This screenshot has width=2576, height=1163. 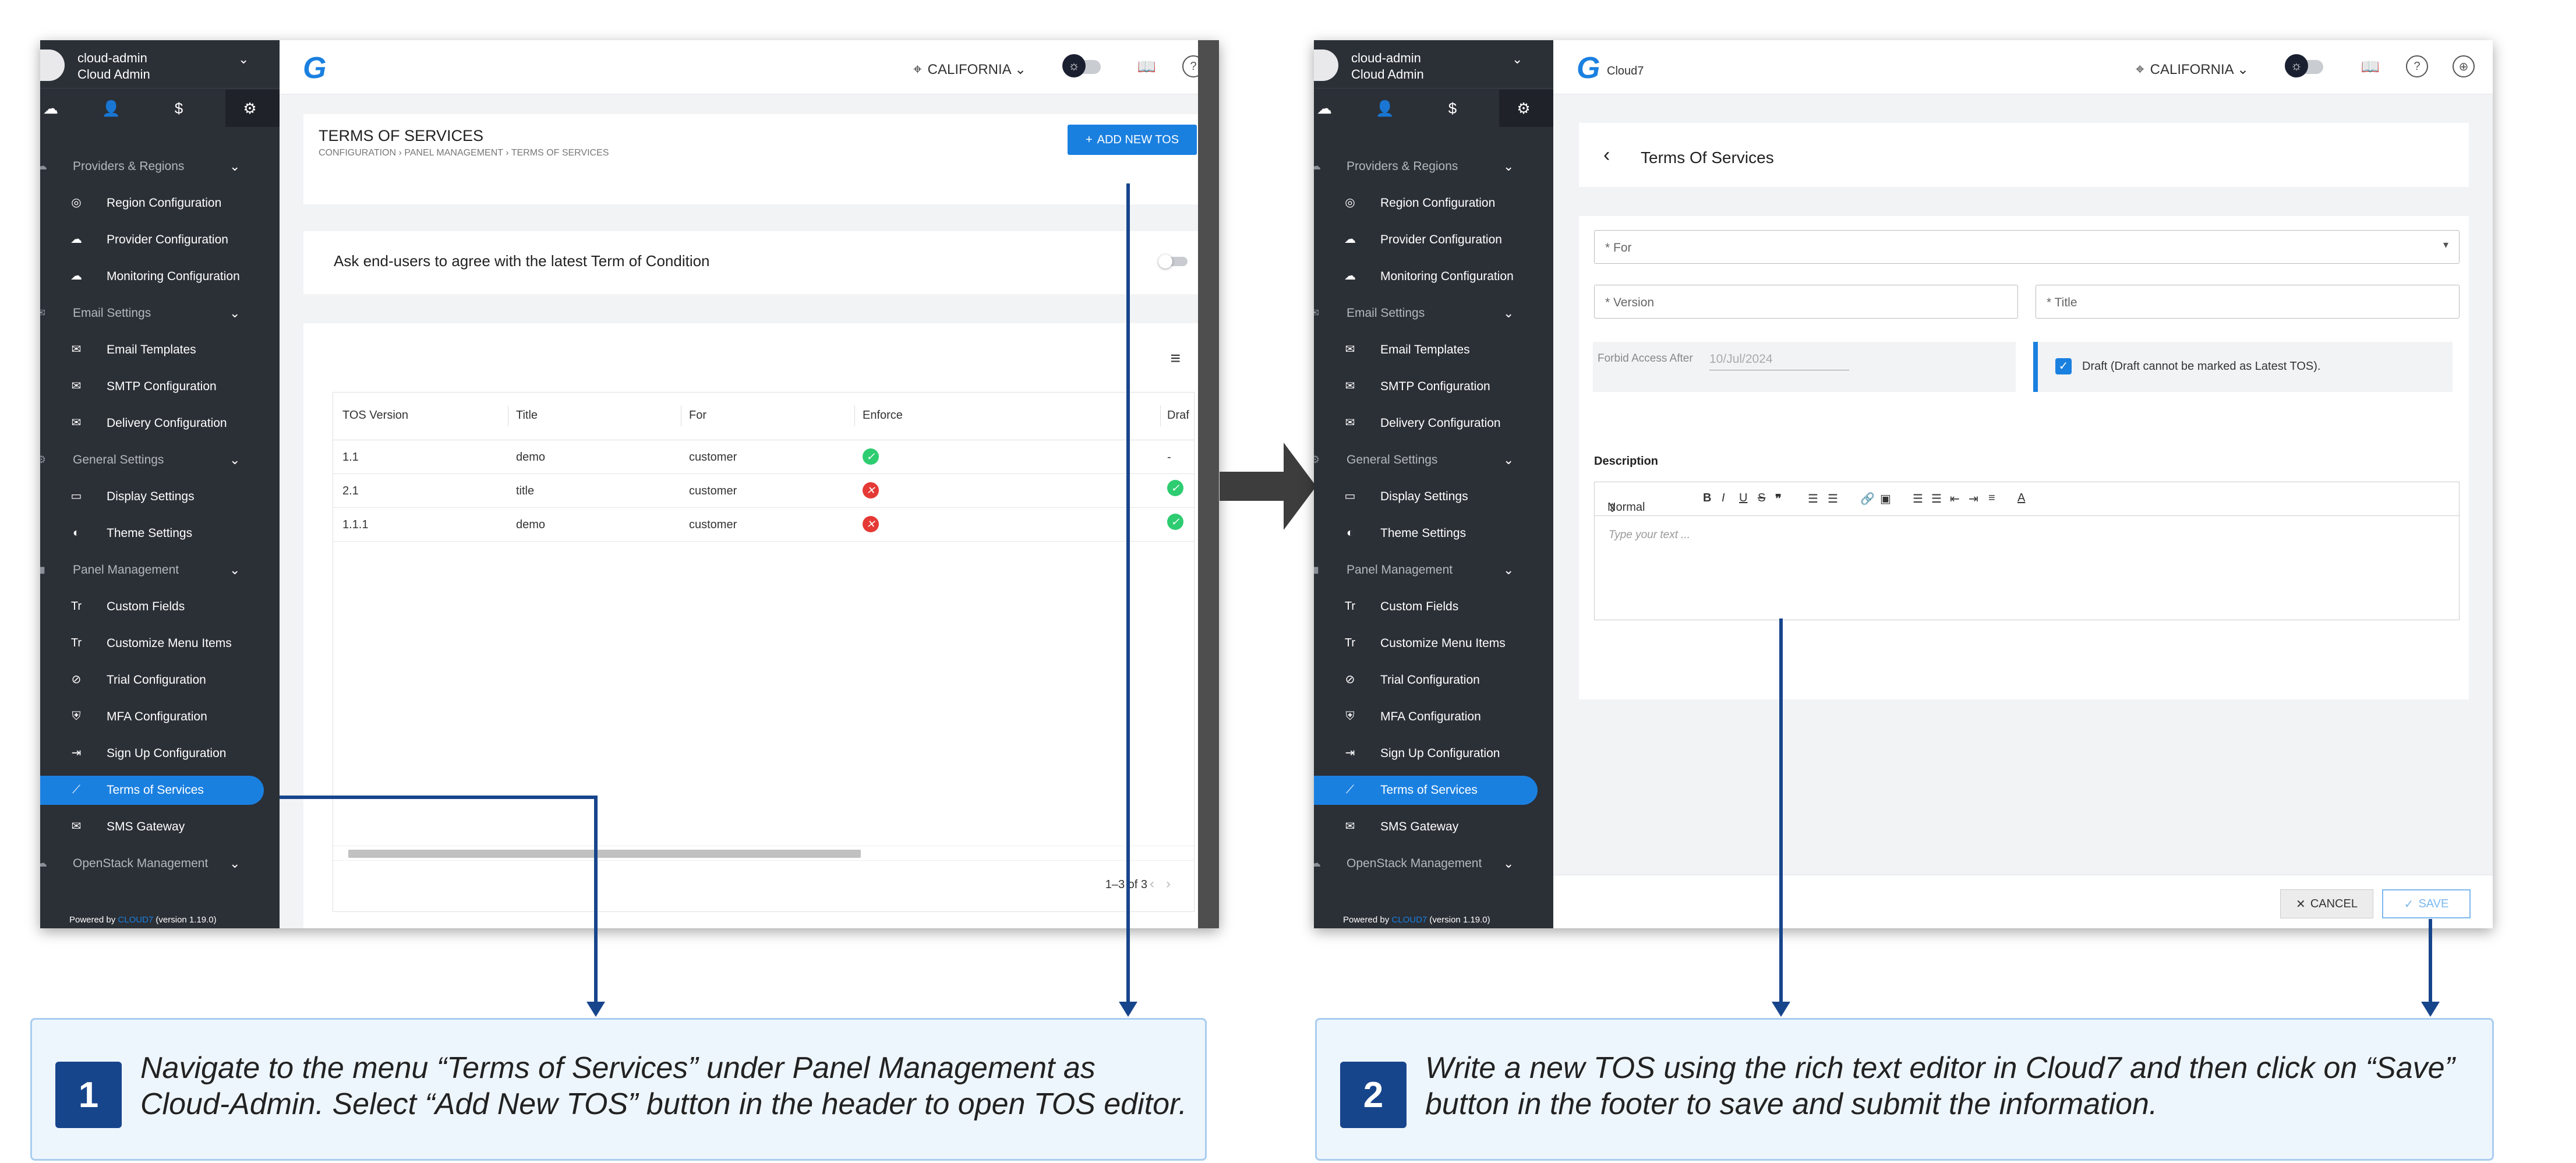 I want to click on quote-icon: ❞, so click(x=1778, y=499).